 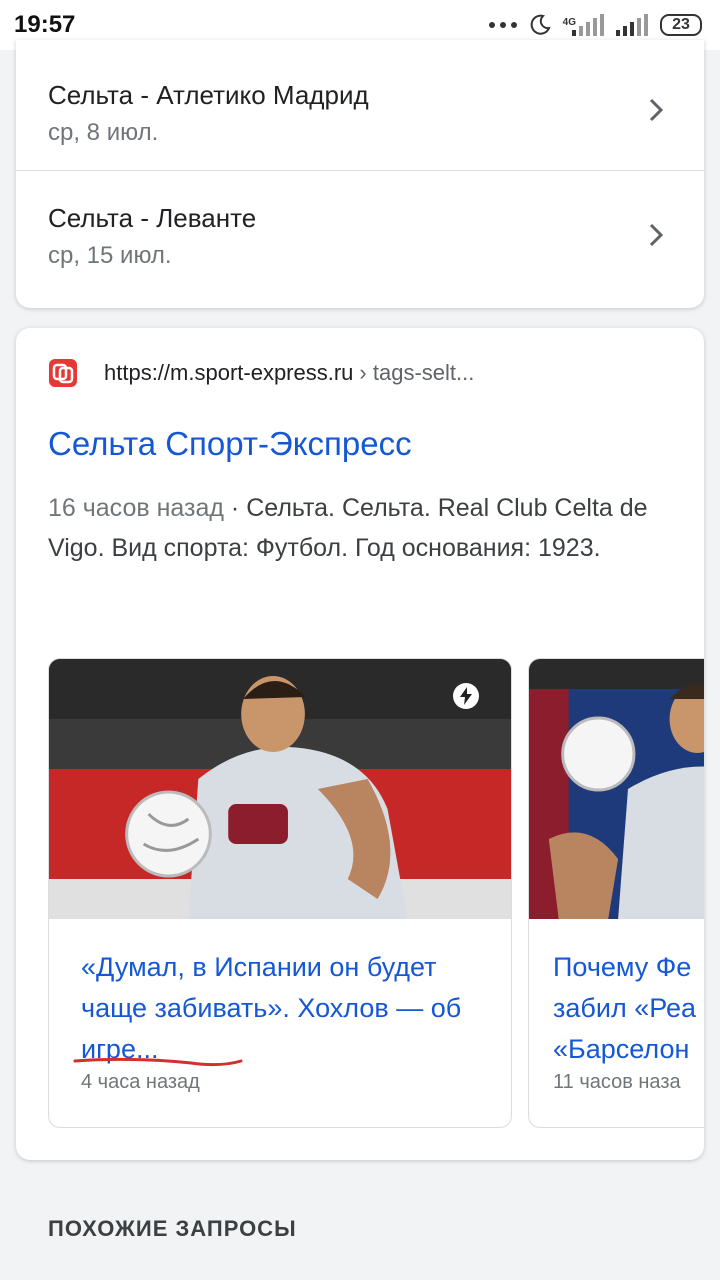 What do you see at coordinates (621, 1049) in the screenshot?
I see `news-headline-line: «Барселон` at bounding box center [621, 1049].